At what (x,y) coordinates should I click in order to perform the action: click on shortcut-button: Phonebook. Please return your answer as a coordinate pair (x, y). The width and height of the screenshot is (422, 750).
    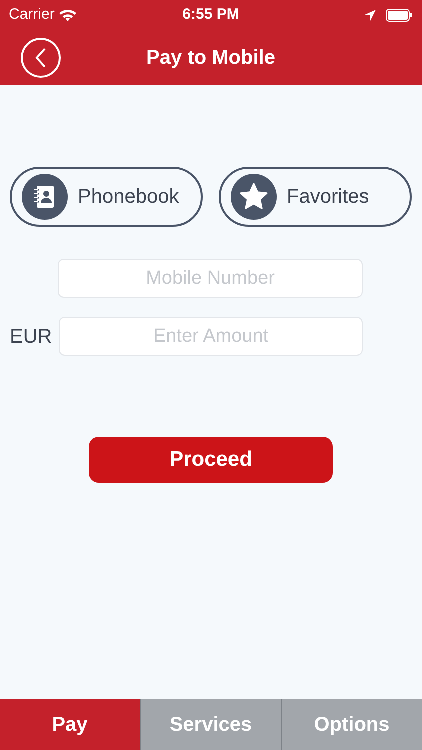
    Looking at the image, I should click on (106, 197).